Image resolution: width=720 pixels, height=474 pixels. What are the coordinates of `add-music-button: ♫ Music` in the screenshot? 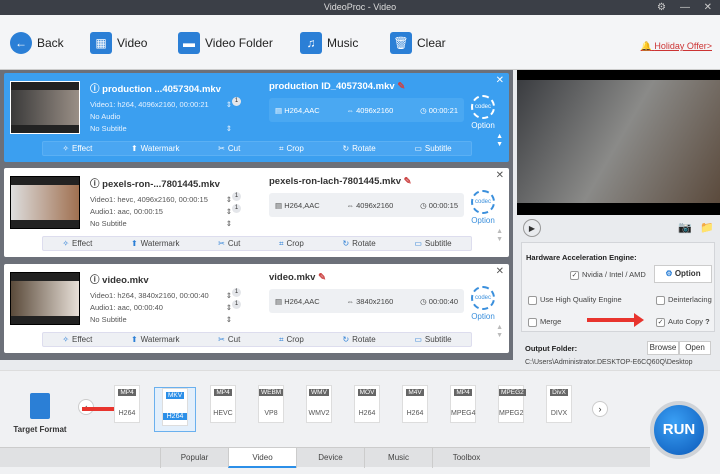 It's located at (329, 43).